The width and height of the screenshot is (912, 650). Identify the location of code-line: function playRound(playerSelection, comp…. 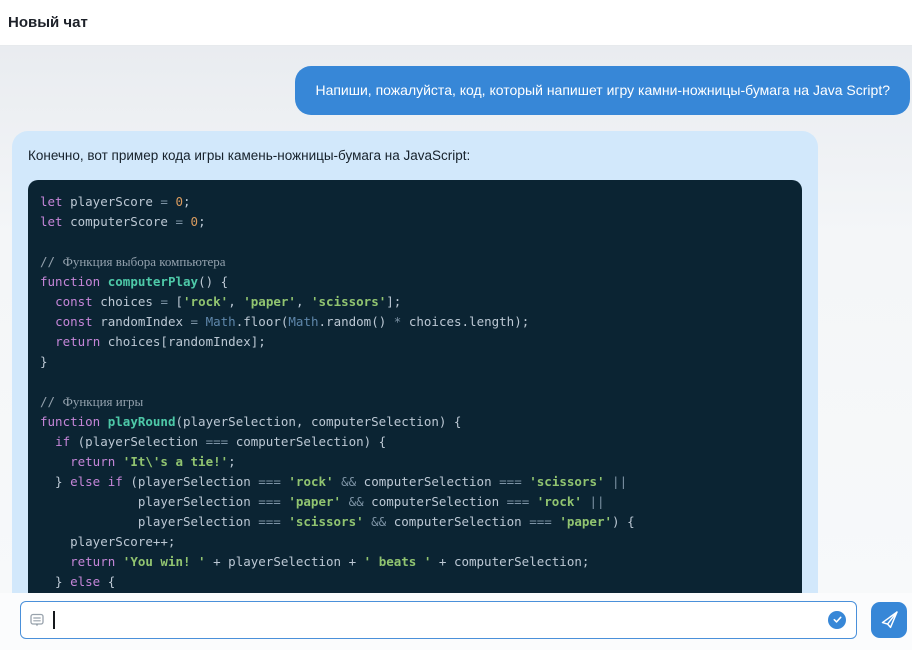
(251, 421).